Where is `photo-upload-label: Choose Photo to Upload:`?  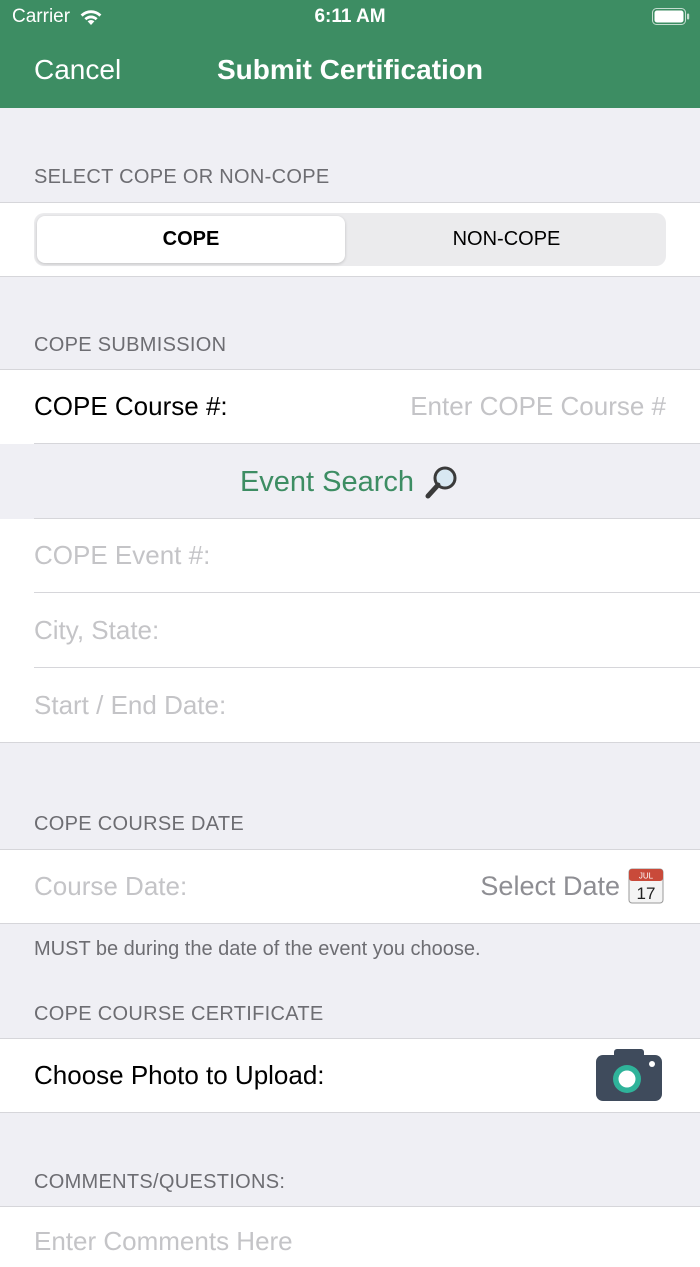 photo-upload-label: Choose Photo to Upload: is located at coordinates (179, 1075).